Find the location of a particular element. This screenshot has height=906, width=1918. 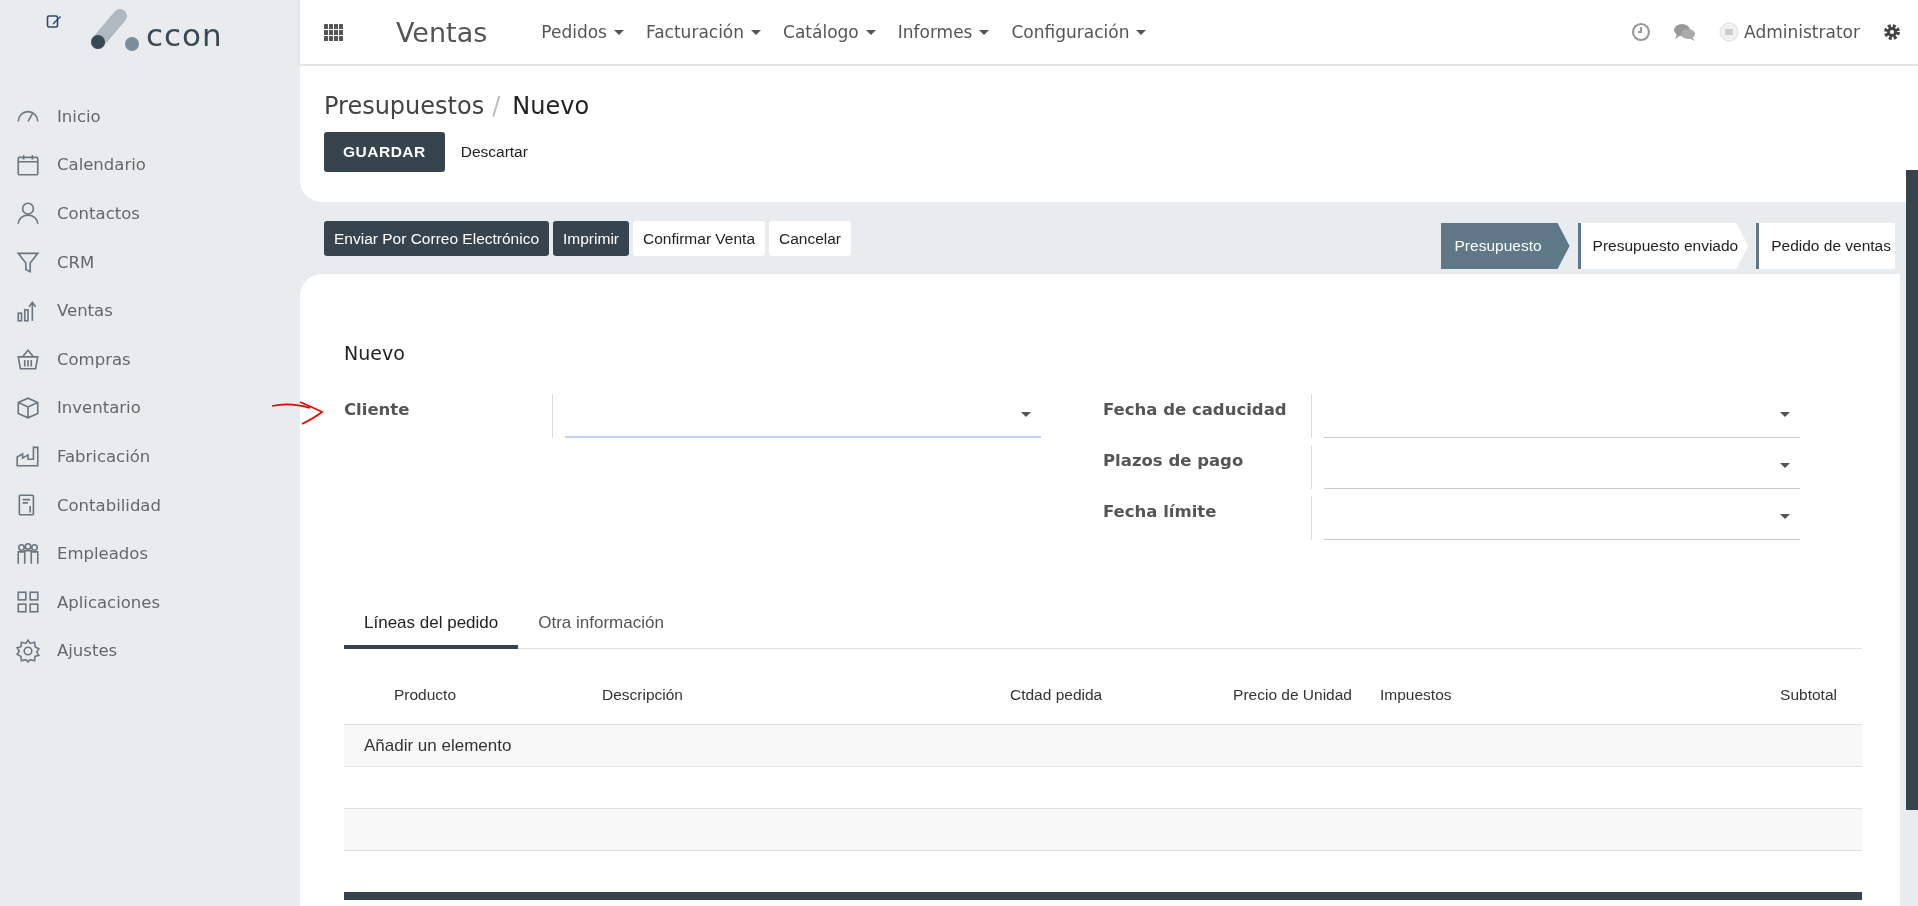

sidebar-item: Empleados is located at coordinates (150, 553).